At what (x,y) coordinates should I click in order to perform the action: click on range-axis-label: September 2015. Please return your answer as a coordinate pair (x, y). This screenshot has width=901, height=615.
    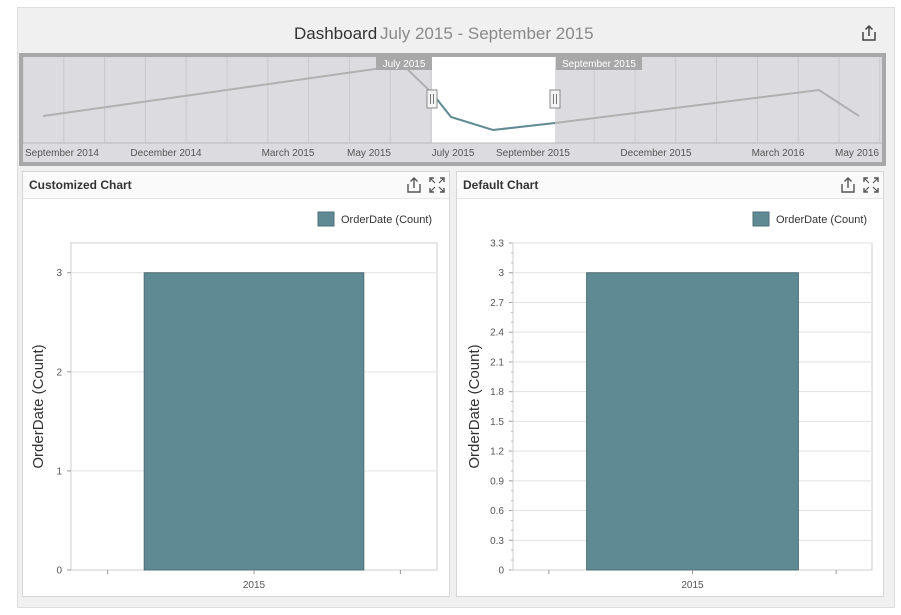
    Looking at the image, I should click on (533, 153).